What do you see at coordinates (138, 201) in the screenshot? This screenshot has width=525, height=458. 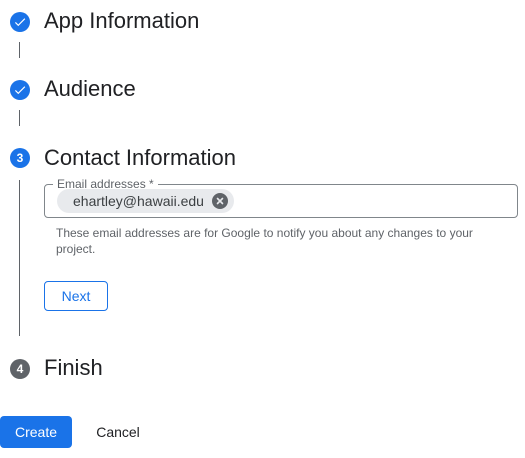 I see `email-chip-label: ehartley@hawaii.edu` at bounding box center [138, 201].